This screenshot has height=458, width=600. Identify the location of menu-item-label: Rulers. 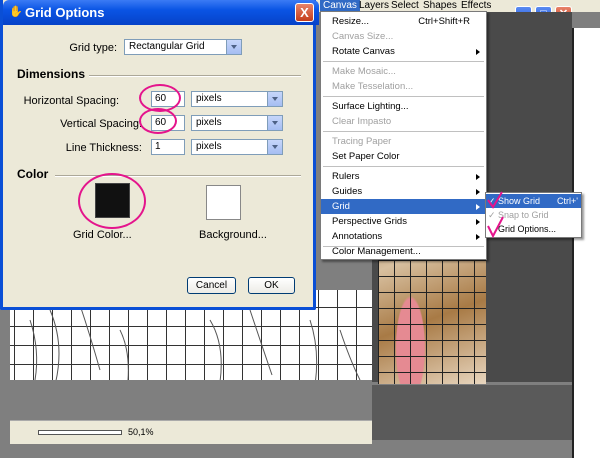
(346, 176).